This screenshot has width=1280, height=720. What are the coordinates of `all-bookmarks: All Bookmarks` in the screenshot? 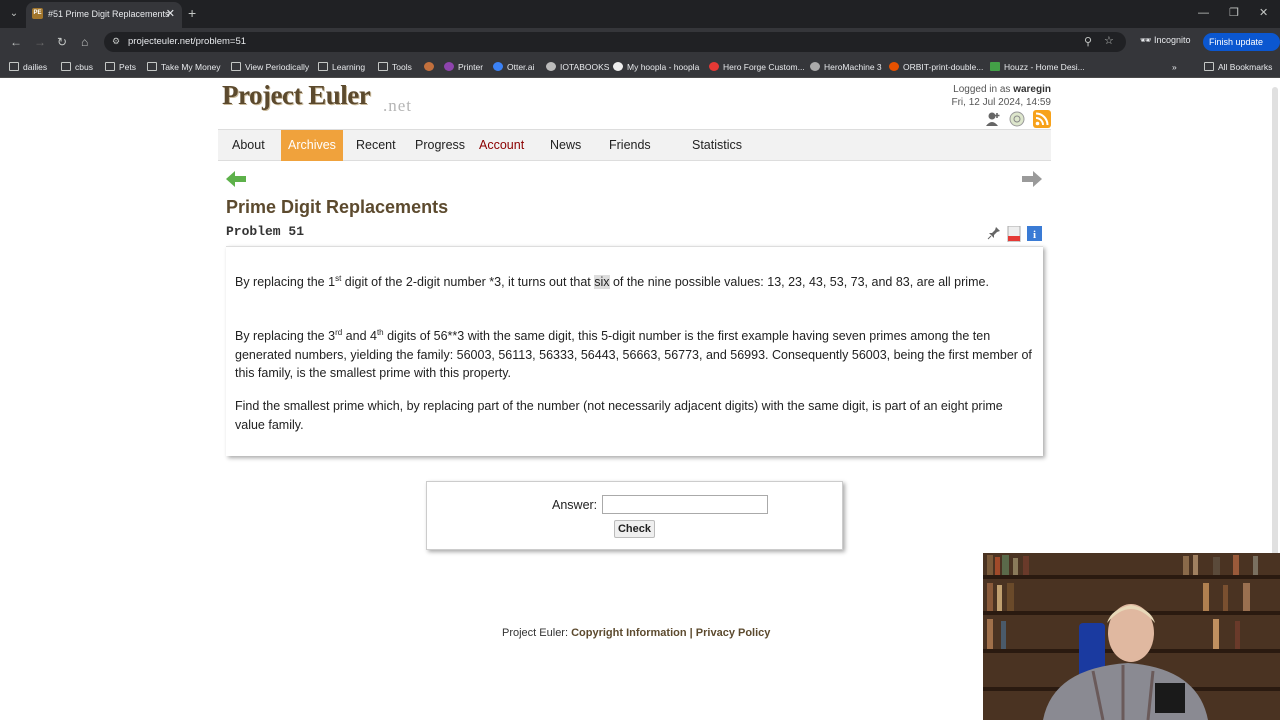 It's located at (1238, 67).